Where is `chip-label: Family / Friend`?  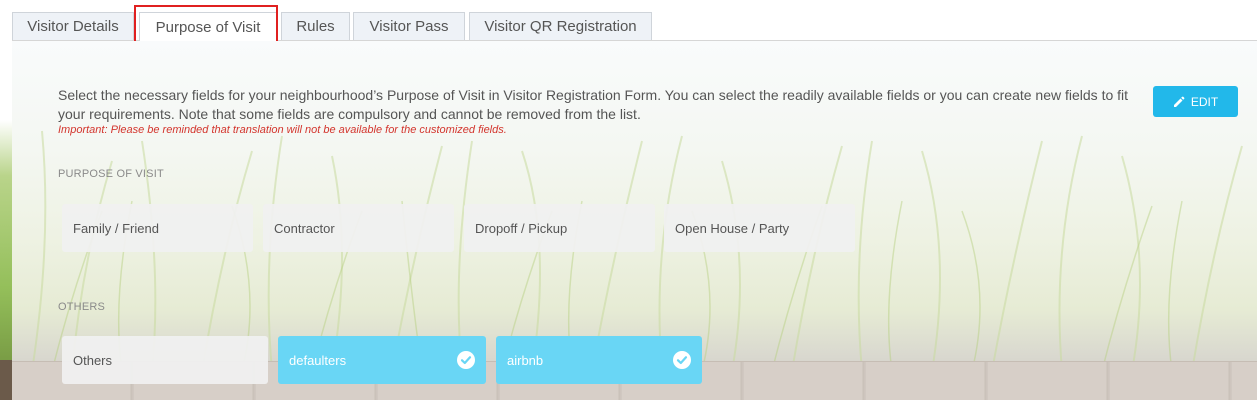 chip-label: Family / Friend is located at coordinates (116, 228).